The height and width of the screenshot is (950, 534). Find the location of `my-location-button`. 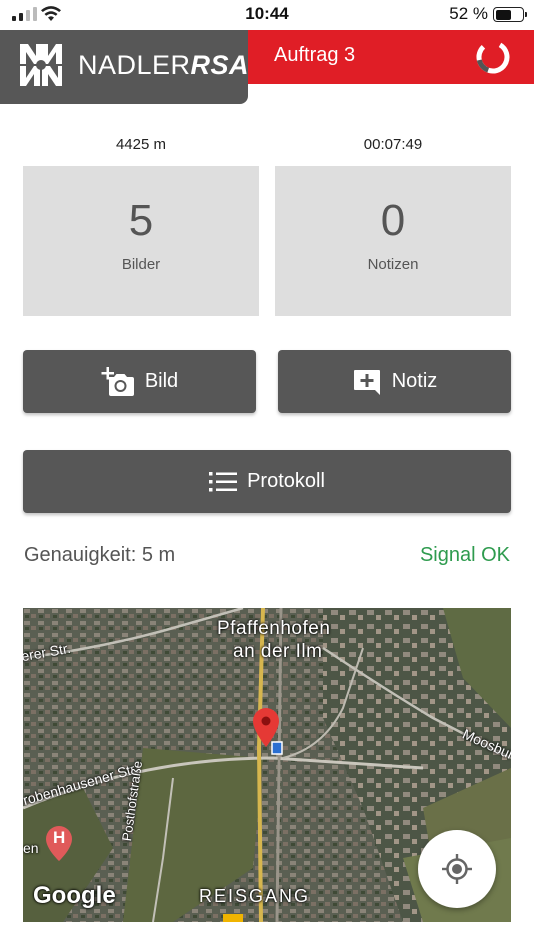

my-location-button is located at coordinates (457, 869).